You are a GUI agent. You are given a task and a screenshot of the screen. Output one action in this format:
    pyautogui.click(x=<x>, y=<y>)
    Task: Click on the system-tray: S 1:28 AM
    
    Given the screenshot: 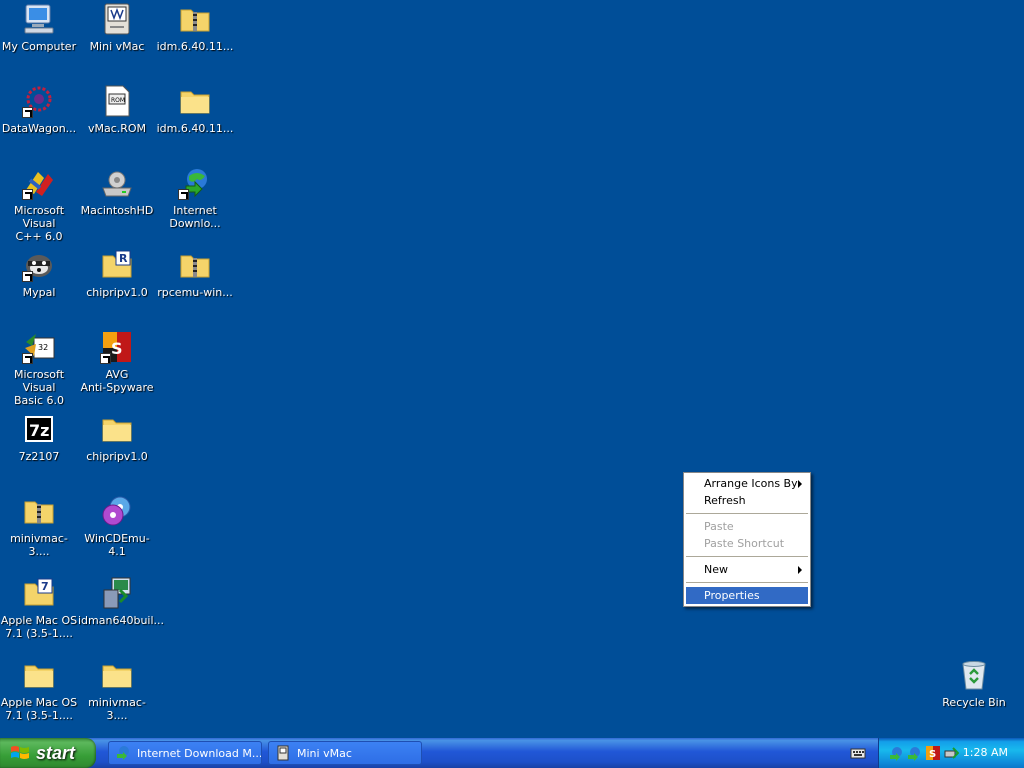 What is the action you would take?
    pyautogui.click(x=951, y=753)
    